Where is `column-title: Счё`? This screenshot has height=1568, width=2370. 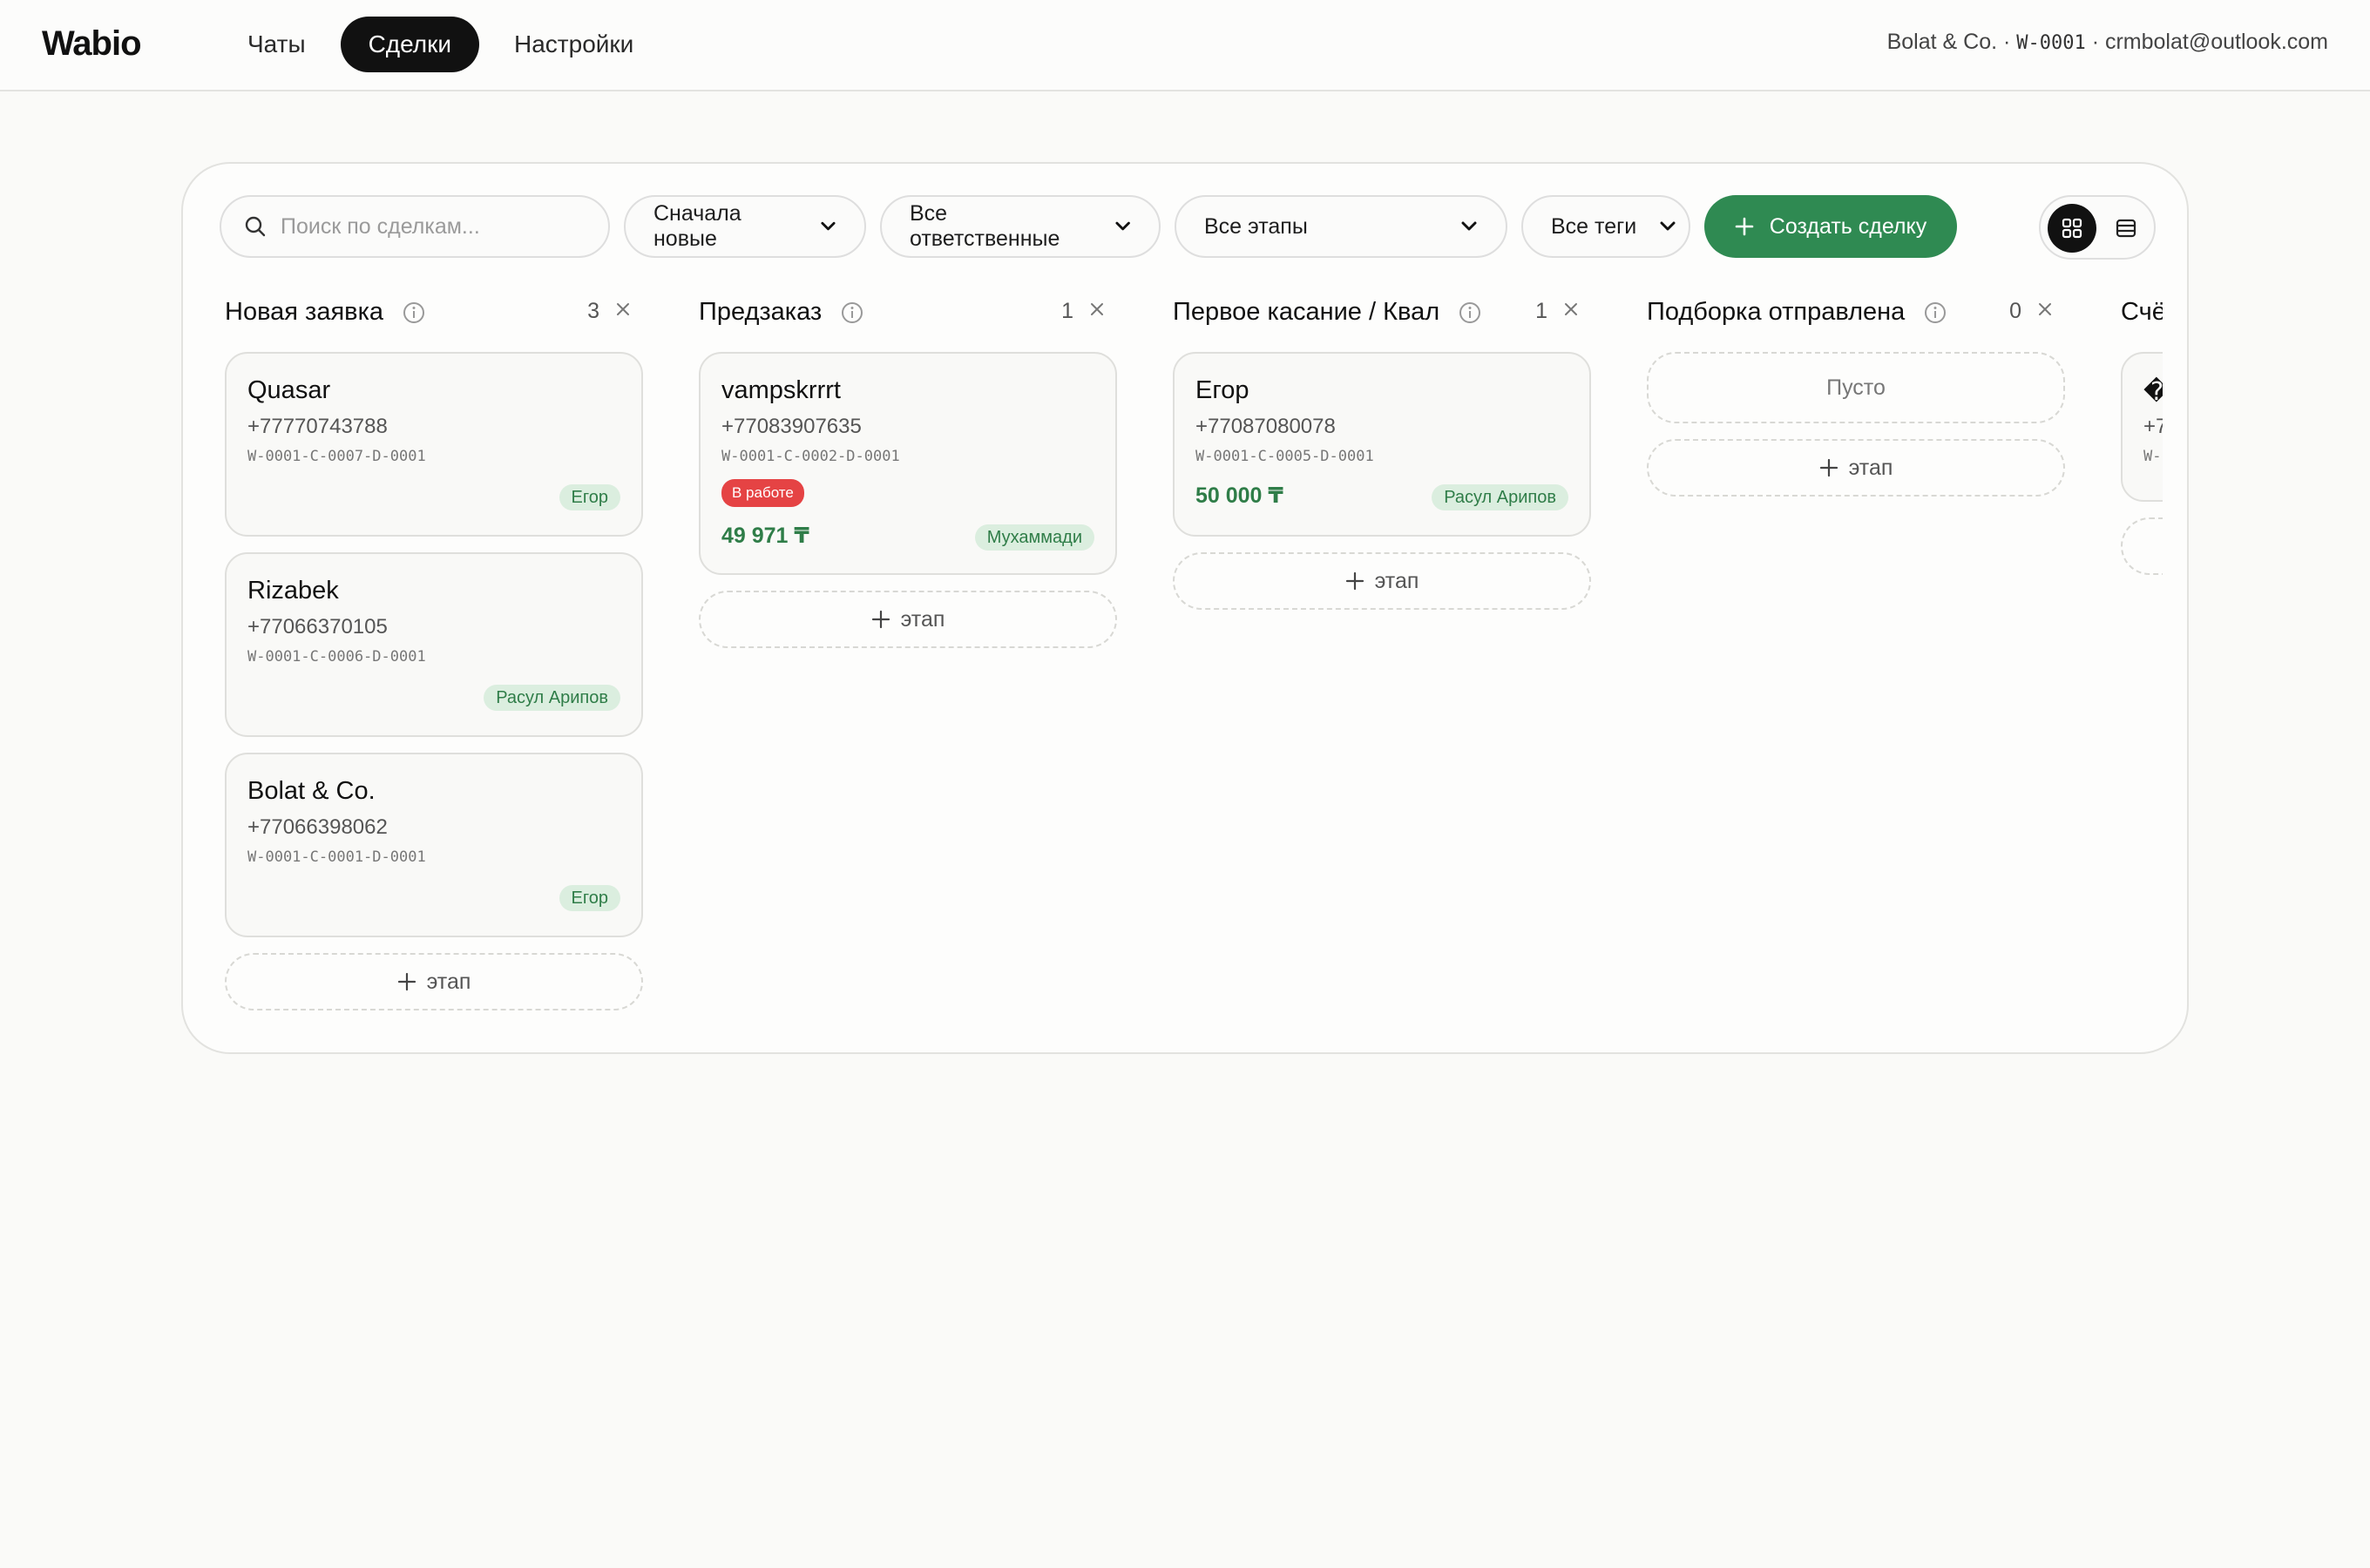 column-title: Счё is located at coordinates (2142, 312).